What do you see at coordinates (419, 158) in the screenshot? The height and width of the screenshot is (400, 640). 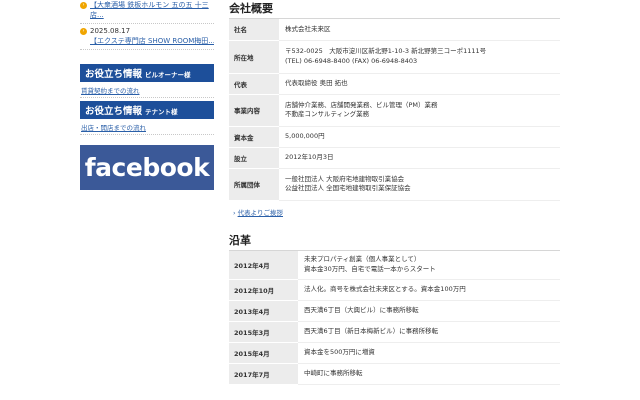 I see `row-value: 2012年10月3日` at bounding box center [419, 158].